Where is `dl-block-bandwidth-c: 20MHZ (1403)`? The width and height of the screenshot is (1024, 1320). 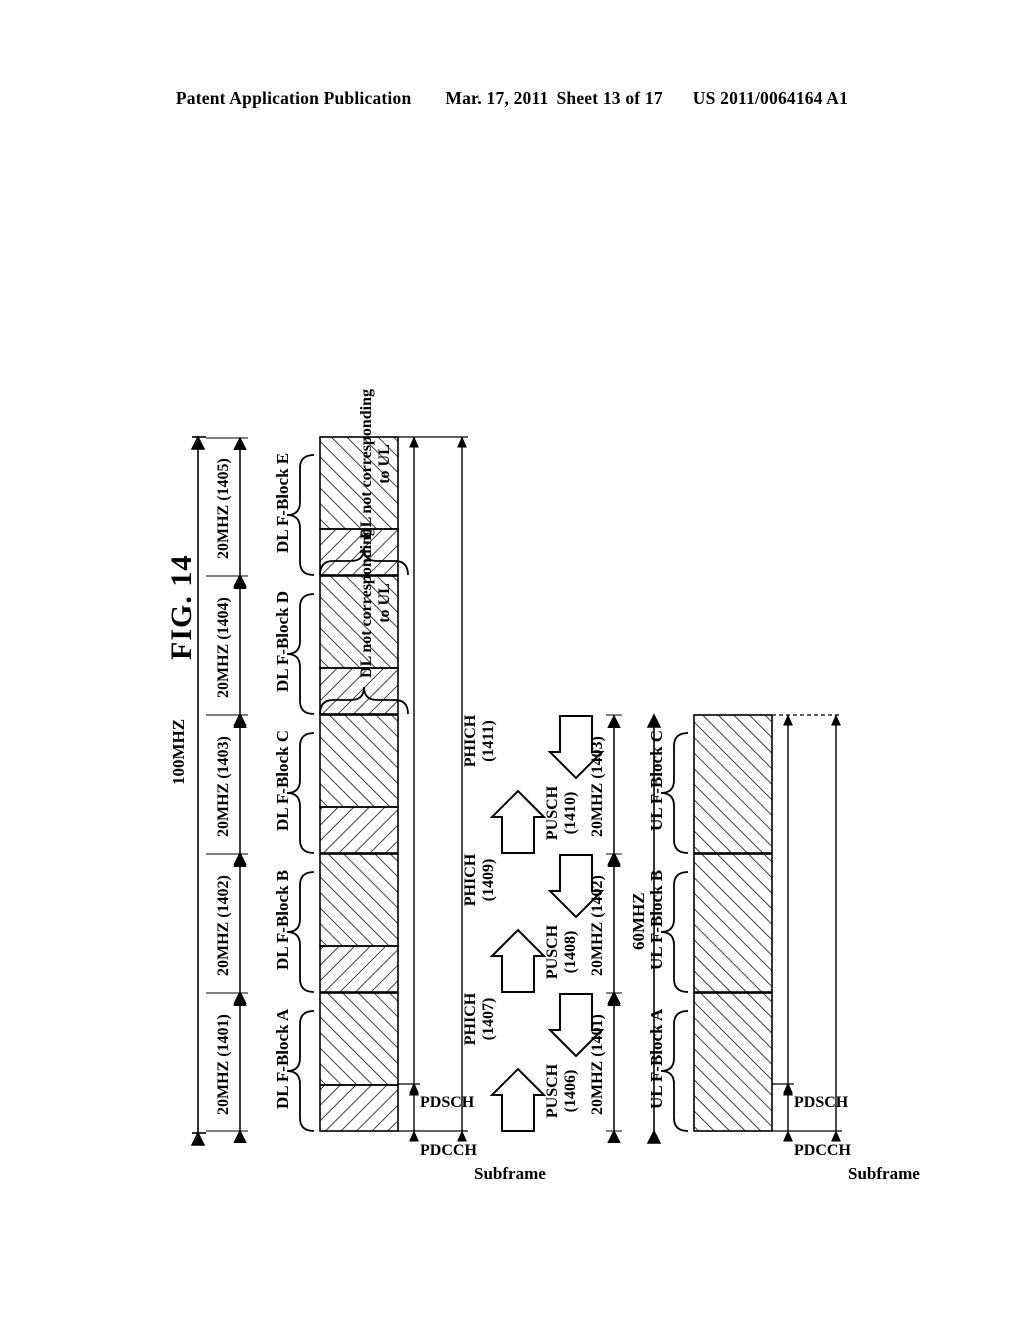 dl-block-bandwidth-c: 20MHZ (1403) is located at coordinates (223, 786).